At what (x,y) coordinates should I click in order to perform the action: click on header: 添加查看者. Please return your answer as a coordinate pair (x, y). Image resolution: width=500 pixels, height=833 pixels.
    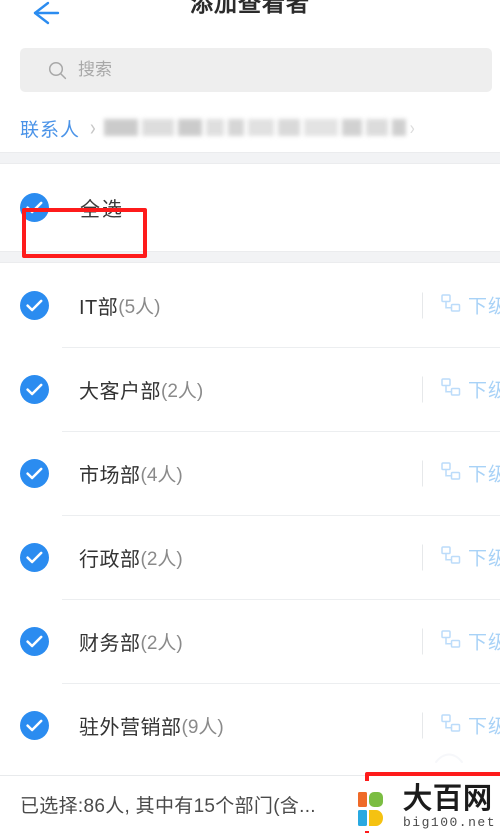
    Looking at the image, I should click on (250, 20).